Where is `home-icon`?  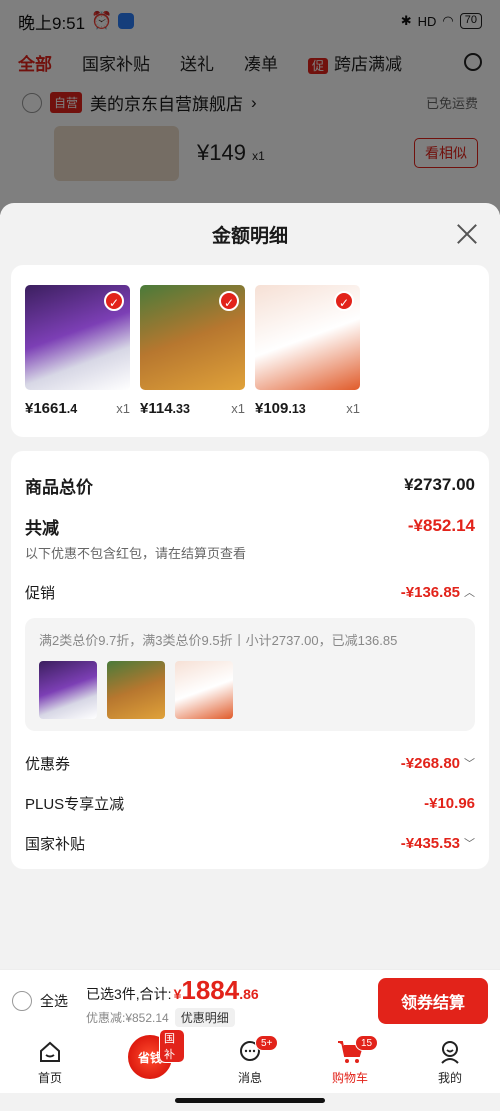 home-icon is located at coordinates (50, 1052).